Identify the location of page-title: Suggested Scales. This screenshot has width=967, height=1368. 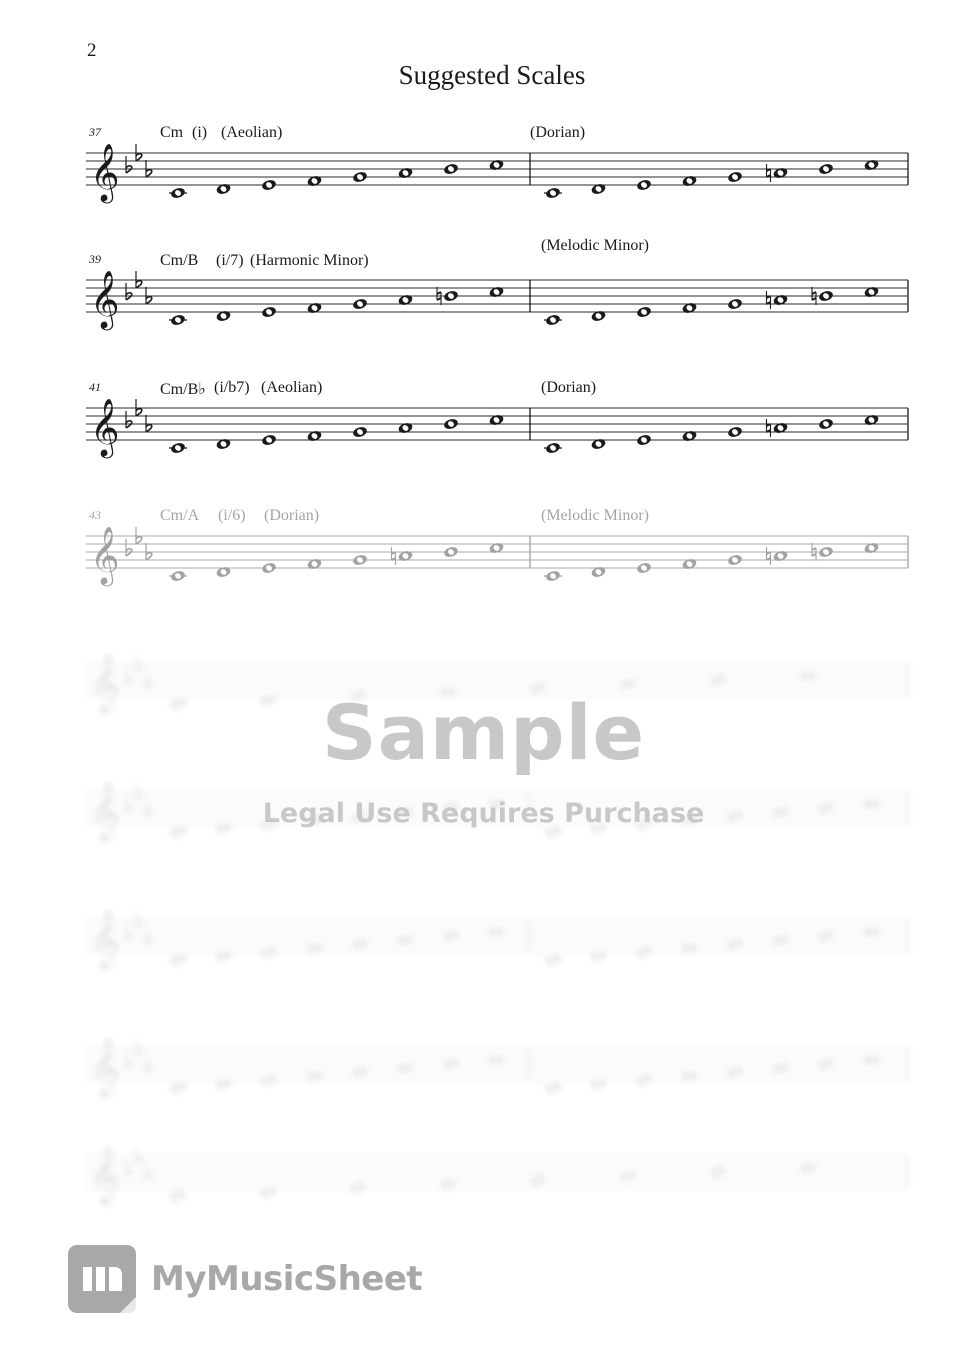
(492, 75).